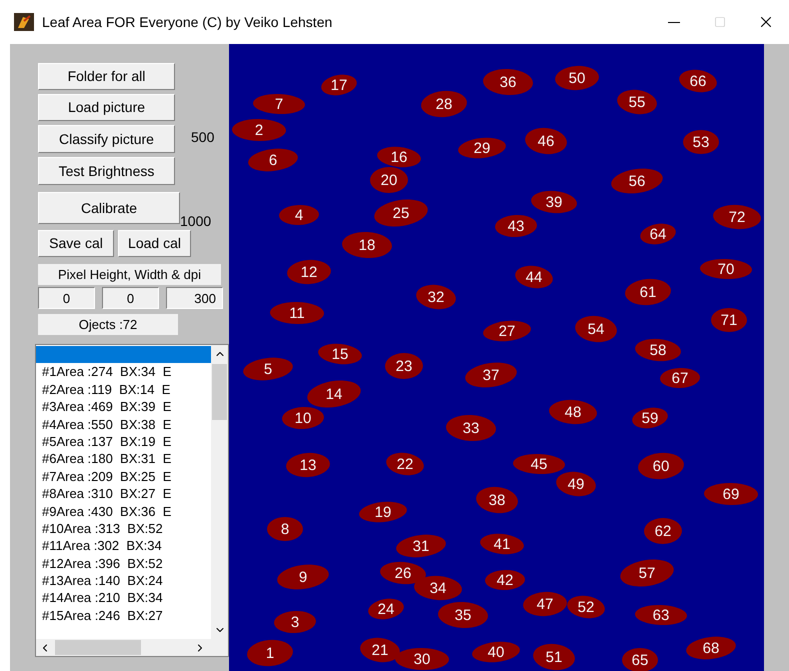 Image resolution: width=789 pixels, height=671 pixels. I want to click on leaf-number: 63, so click(661, 615).